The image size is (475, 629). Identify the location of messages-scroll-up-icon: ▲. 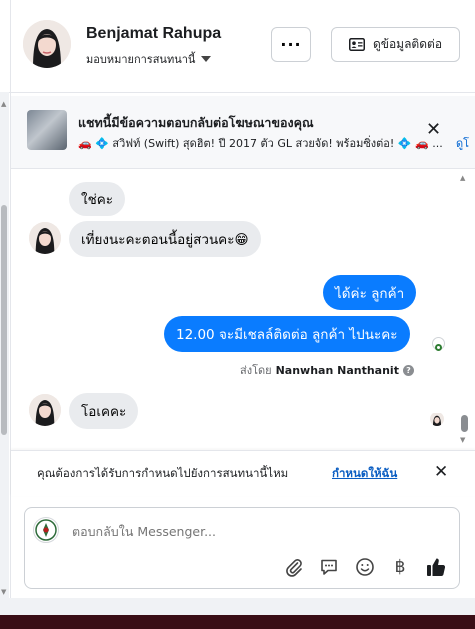
(462, 178).